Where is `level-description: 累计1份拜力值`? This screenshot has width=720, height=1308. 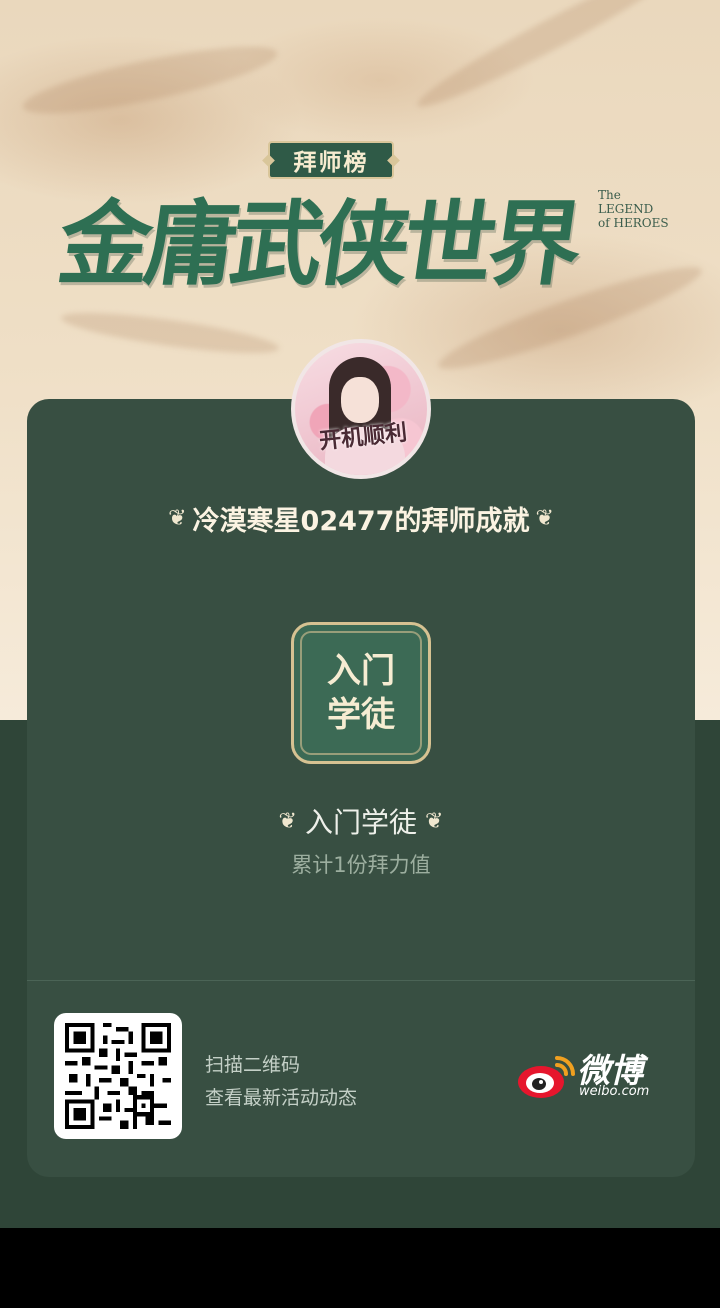 level-description: 累计1份拜力值 is located at coordinates (361, 865).